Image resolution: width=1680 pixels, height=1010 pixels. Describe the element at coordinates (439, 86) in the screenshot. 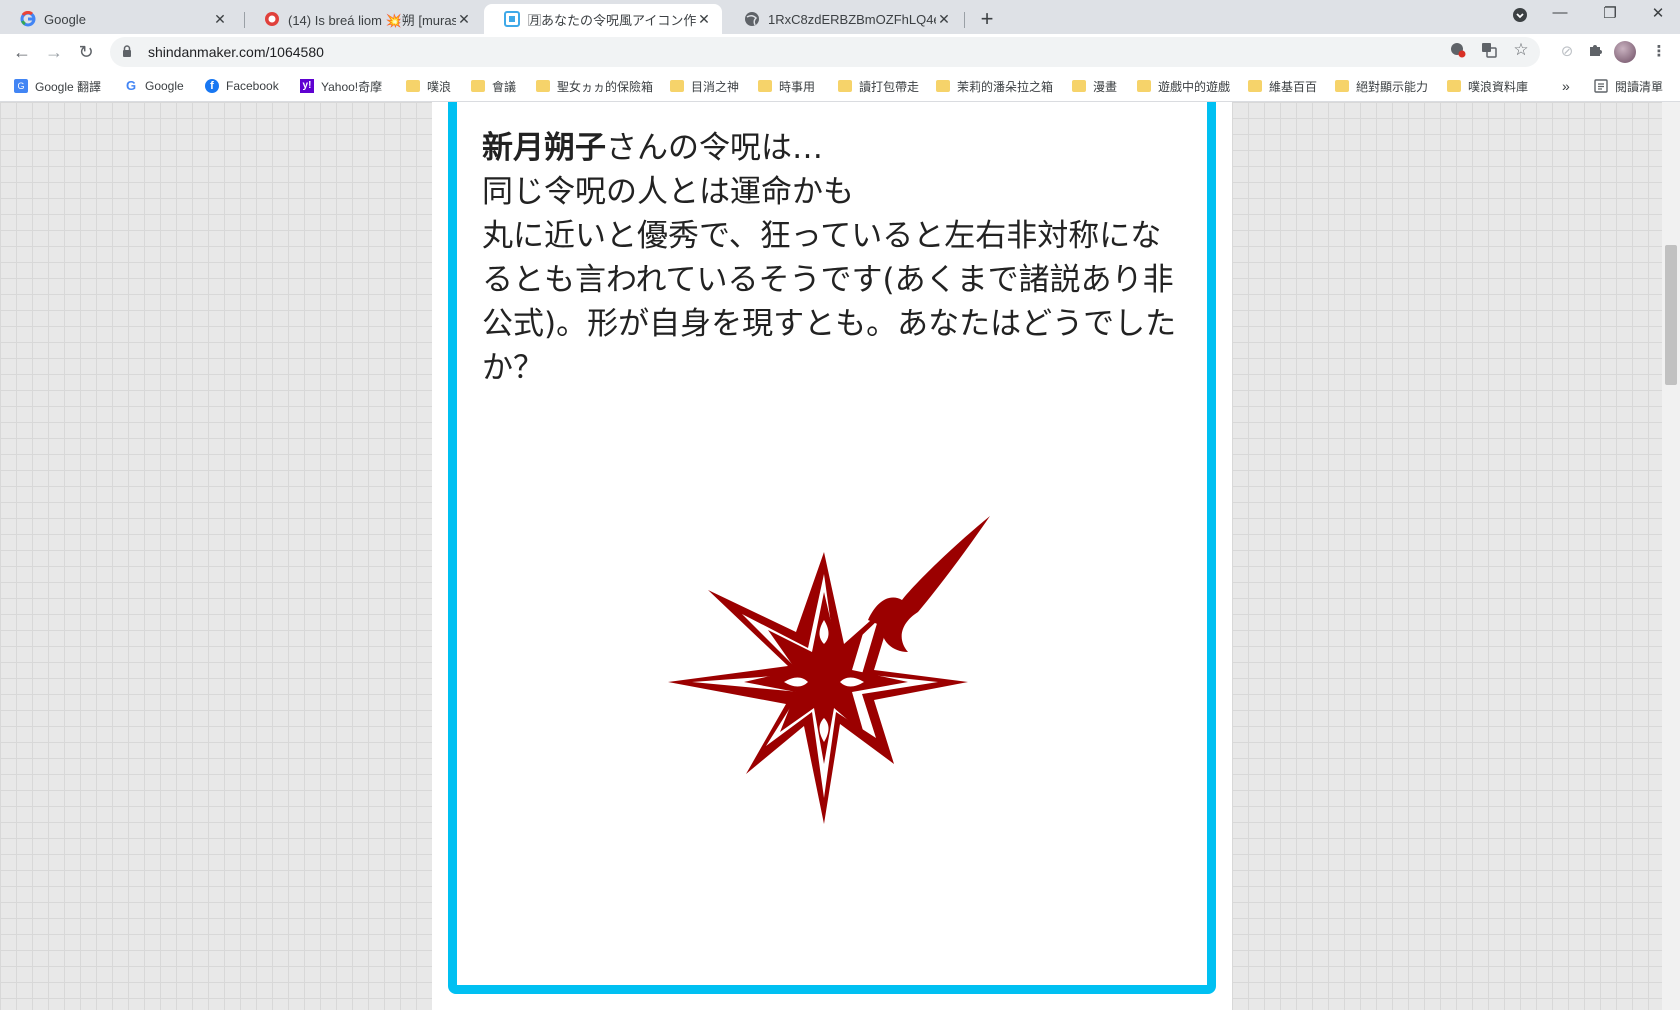

I see `bookmark-label: 噗浪` at that location.